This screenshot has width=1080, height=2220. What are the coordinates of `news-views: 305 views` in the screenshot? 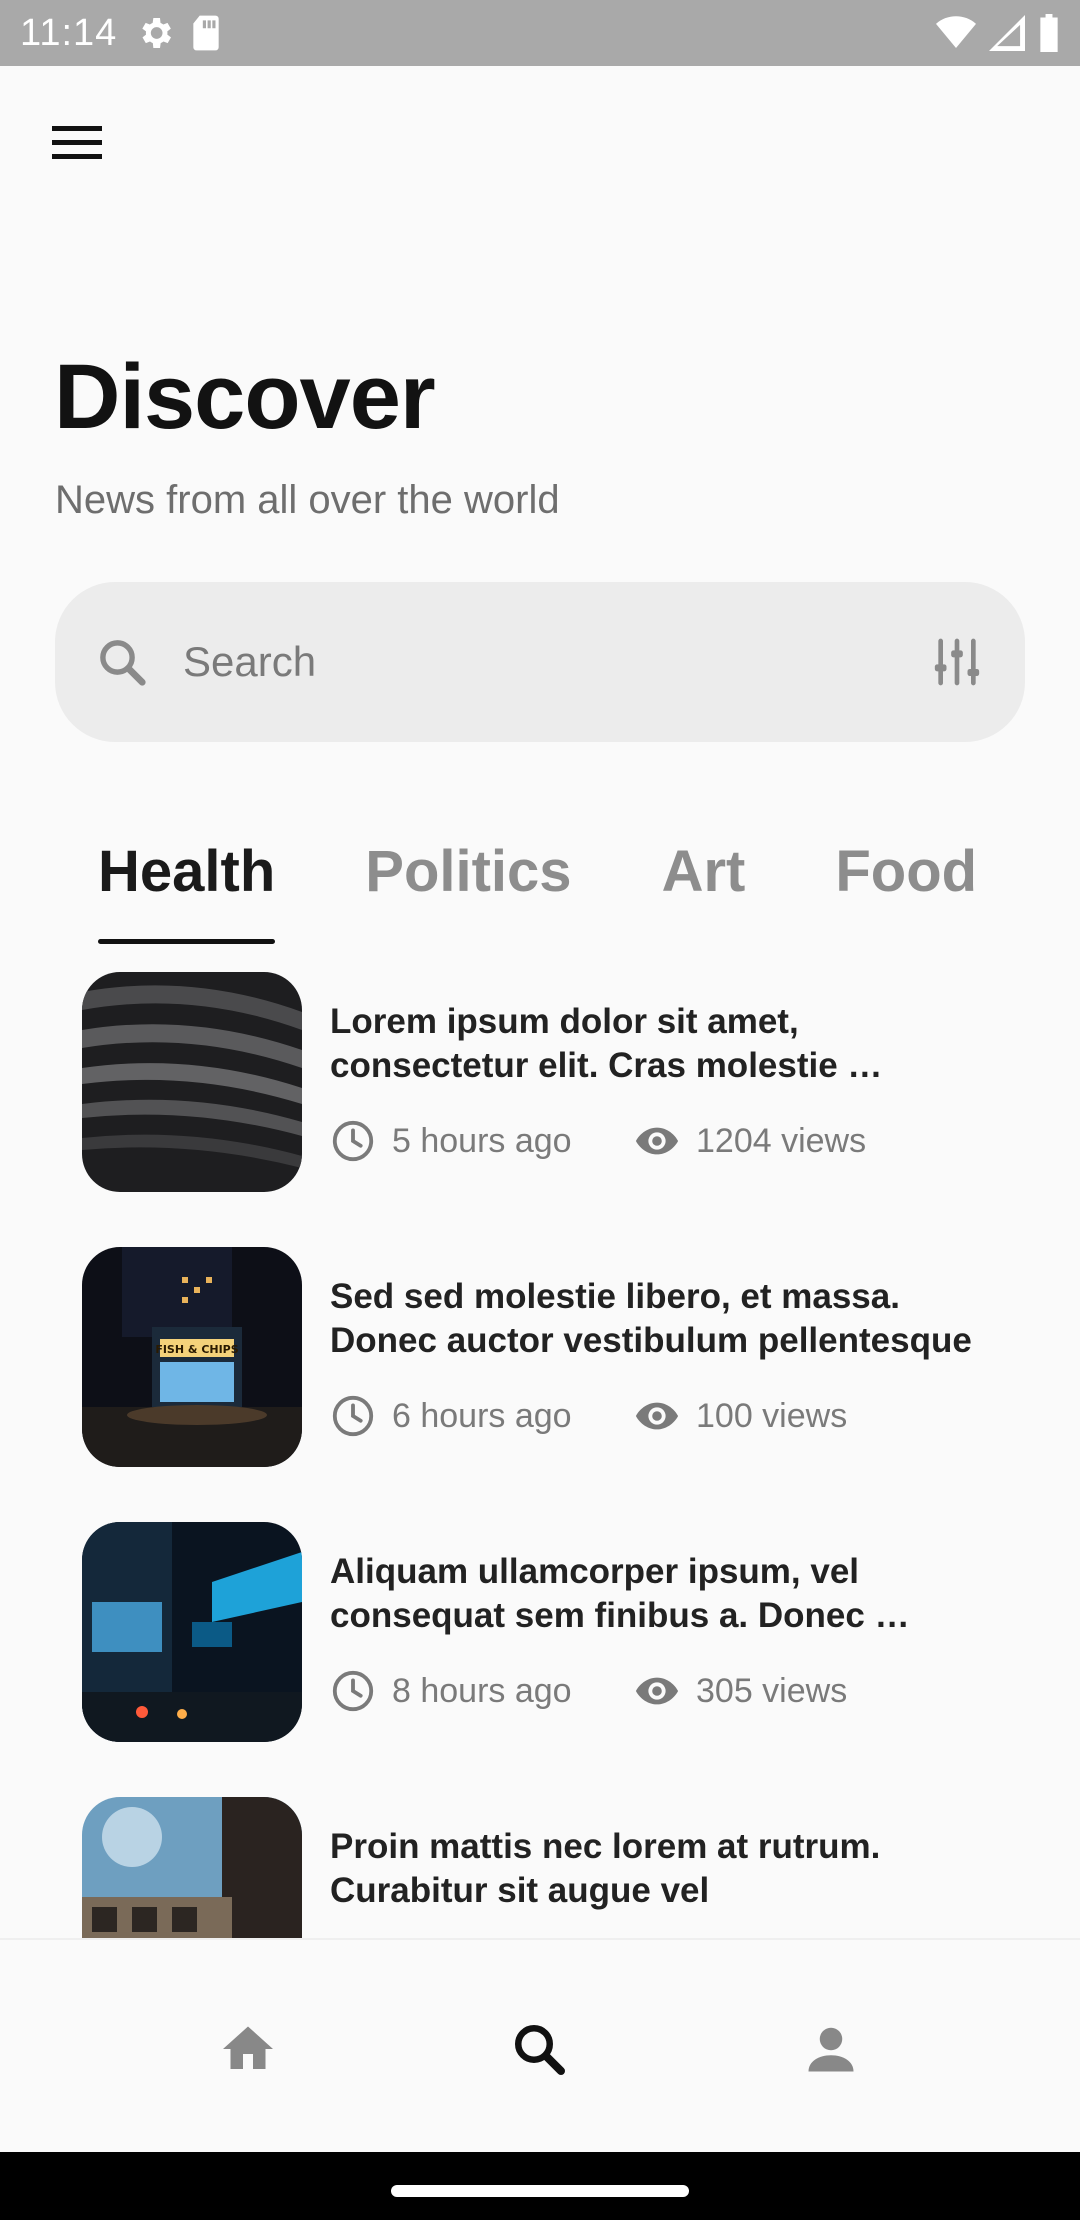 It's located at (740, 1691).